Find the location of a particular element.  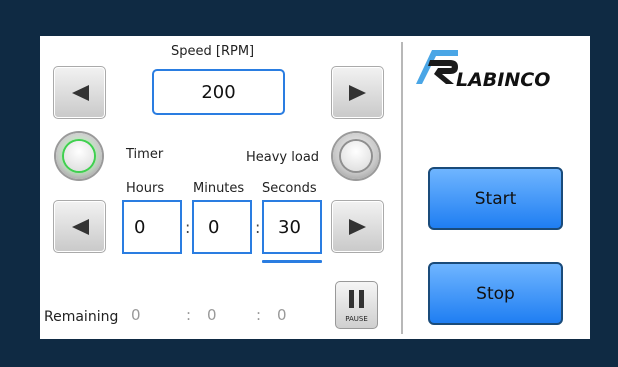

speed-label: Speed [RPM] is located at coordinates (213, 51).